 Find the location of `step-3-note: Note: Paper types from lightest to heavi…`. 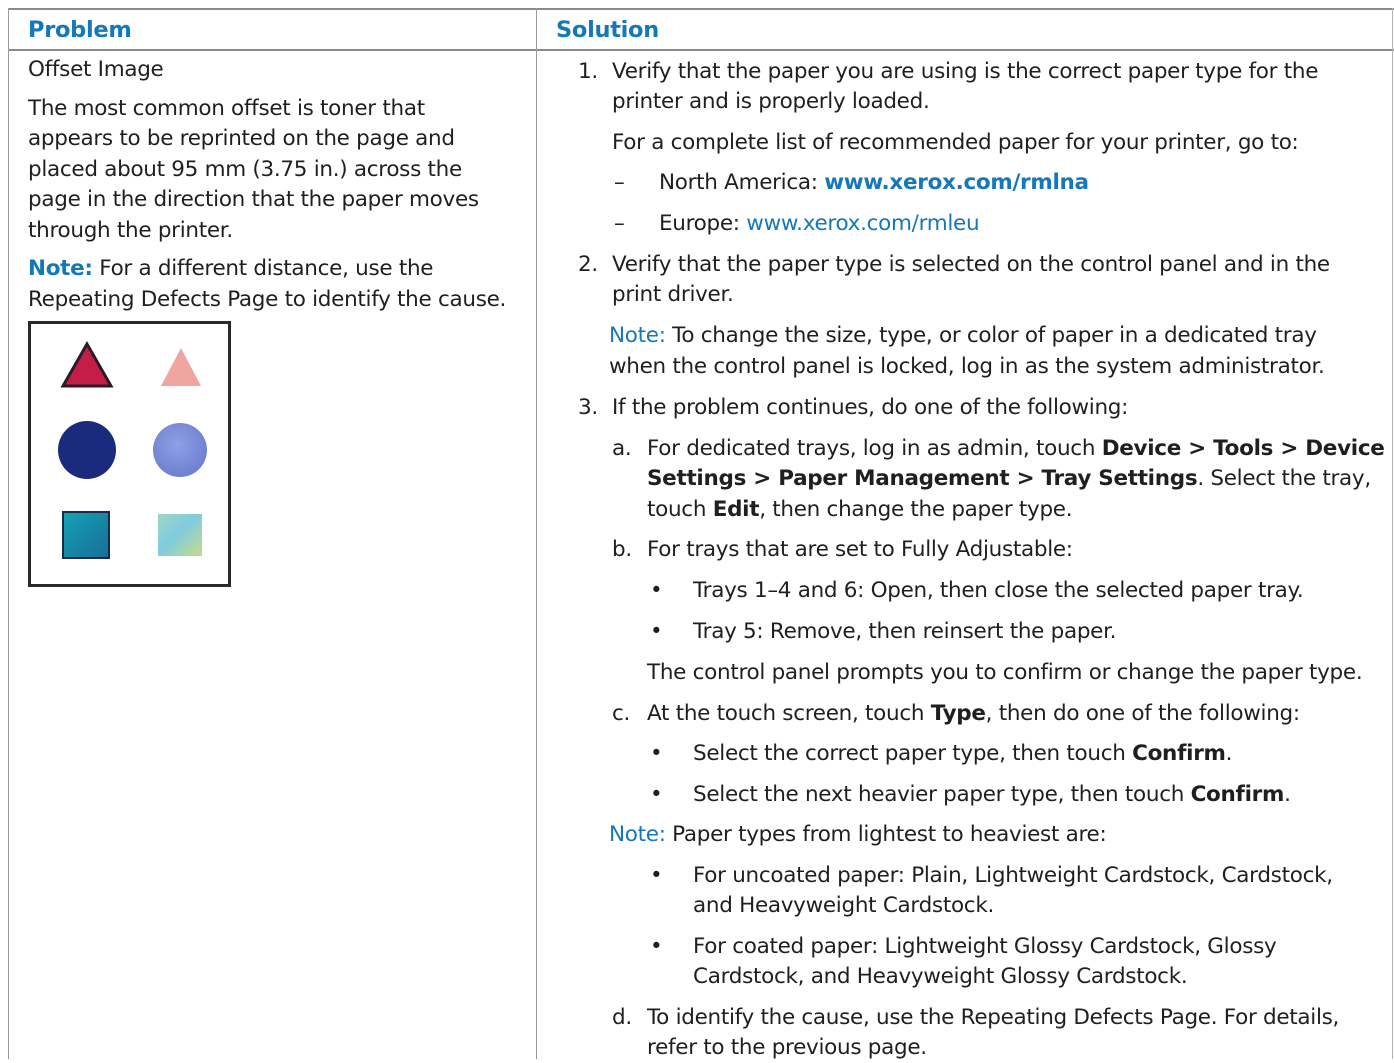

step-3-note: Note: Paper types from lightest to heavi… is located at coordinates (858, 835).